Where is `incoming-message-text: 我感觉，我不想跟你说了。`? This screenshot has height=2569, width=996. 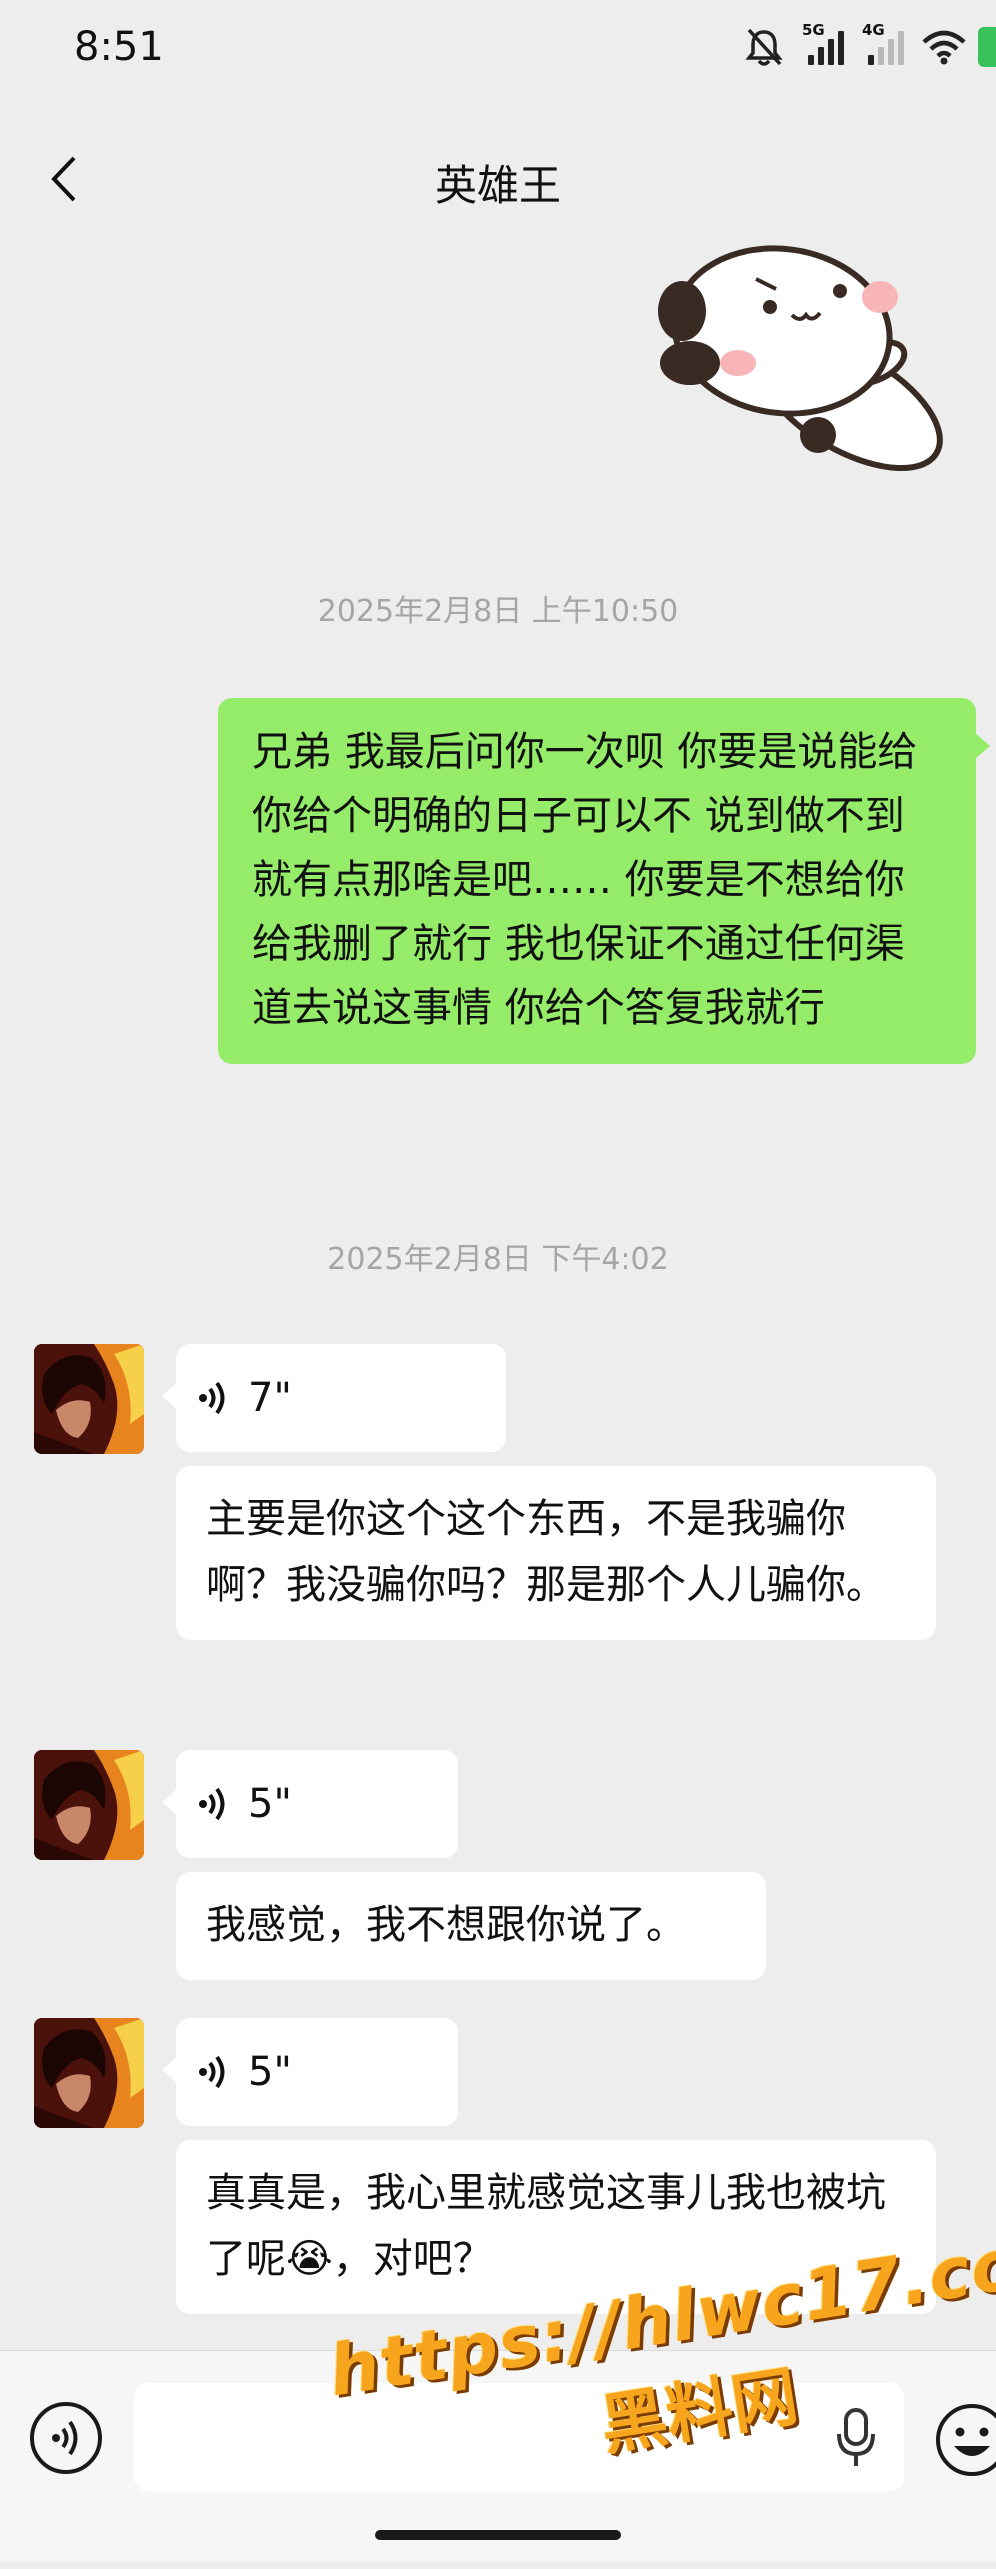
incoming-message-text: 我感觉，我不想跟你说了。 is located at coordinates (446, 1925).